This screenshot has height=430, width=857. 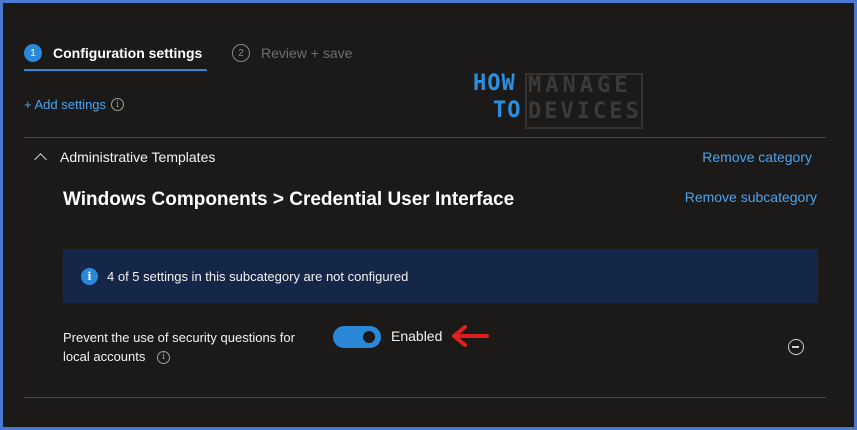 What do you see at coordinates (128, 53) in the screenshot?
I see `tab-label: Configuration settings` at bounding box center [128, 53].